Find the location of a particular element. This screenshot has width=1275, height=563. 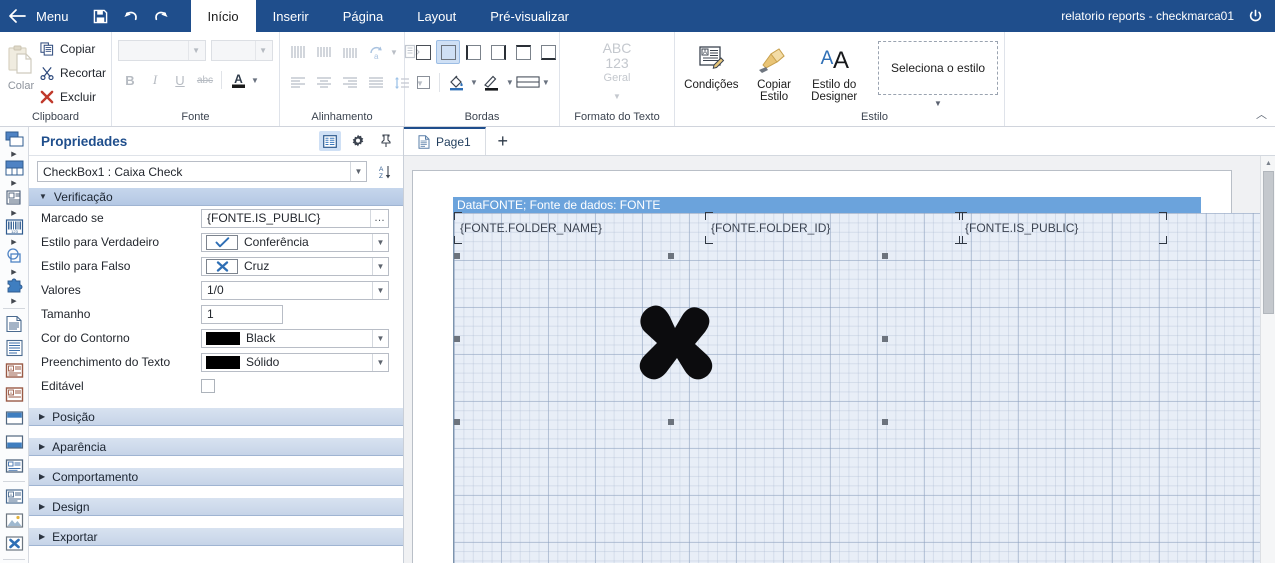

category-exportar: ▶ Exportar is located at coordinates (216, 536).